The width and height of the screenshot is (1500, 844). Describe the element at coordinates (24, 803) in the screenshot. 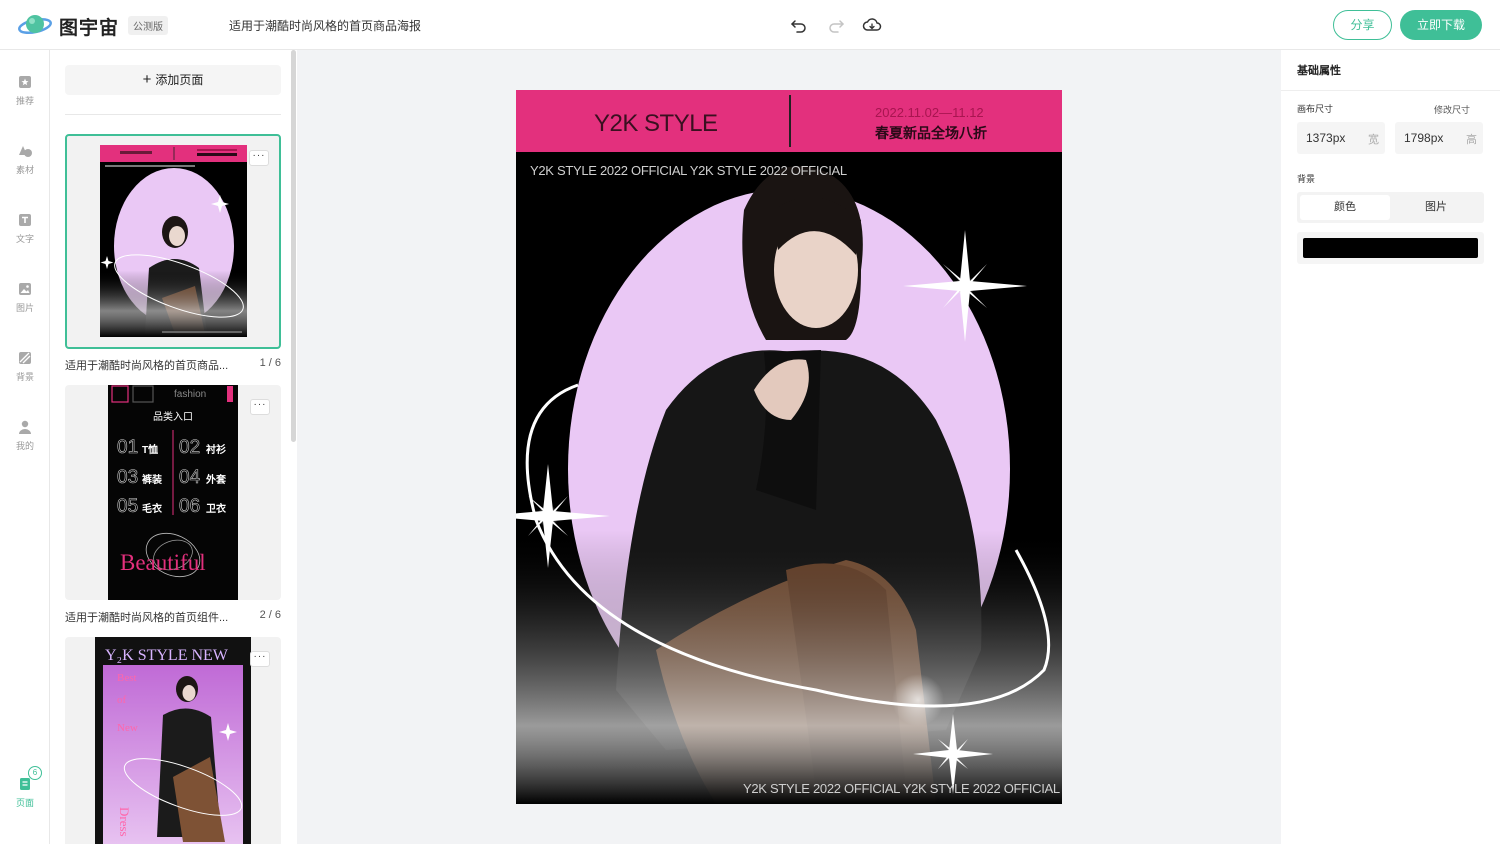

I see `sidebar-item-label: 页面` at that location.